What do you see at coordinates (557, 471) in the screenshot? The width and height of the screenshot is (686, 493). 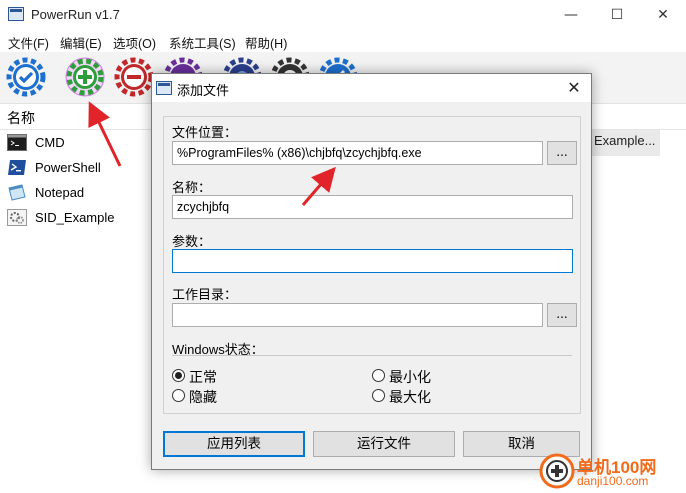 I see `watermark-logo-icon` at bounding box center [557, 471].